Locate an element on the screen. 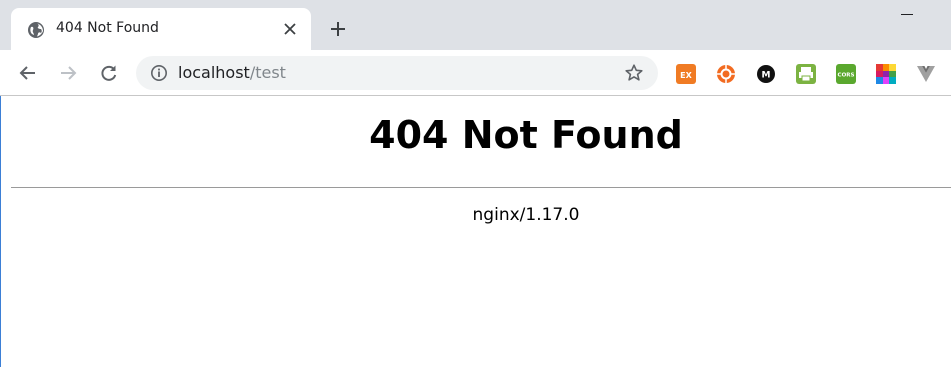 This screenshot has height=367, width=951. cors-extension-label: CORS is located at coordinates (846, 76).